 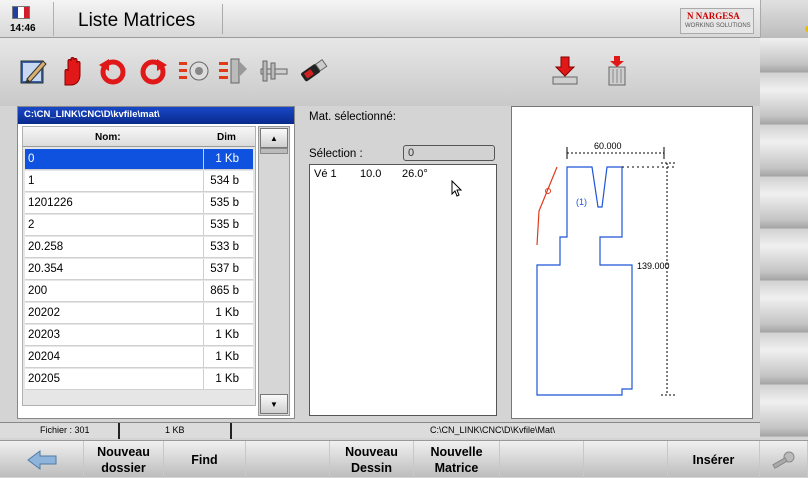 What do you see at coordinates (137, 20) in the screenshot?
I see `page-title: Liste Matrices` at bounding box center [137, 20].